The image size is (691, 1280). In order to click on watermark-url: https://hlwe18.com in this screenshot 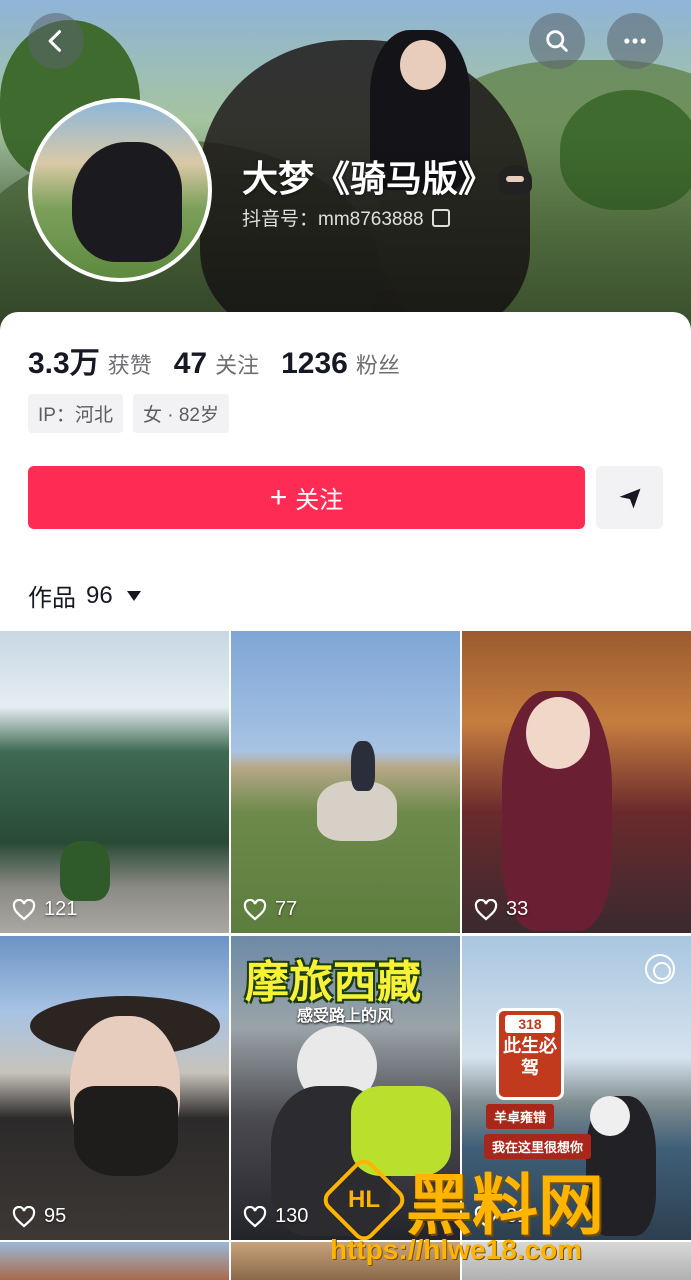, I will do `click(456, 1249)`.